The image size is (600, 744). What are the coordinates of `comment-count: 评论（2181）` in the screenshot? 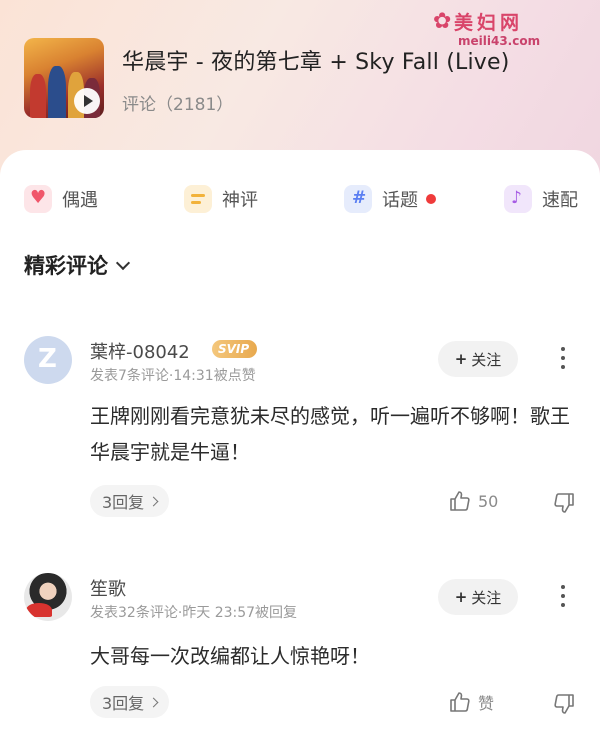 It's located at (178, 105).